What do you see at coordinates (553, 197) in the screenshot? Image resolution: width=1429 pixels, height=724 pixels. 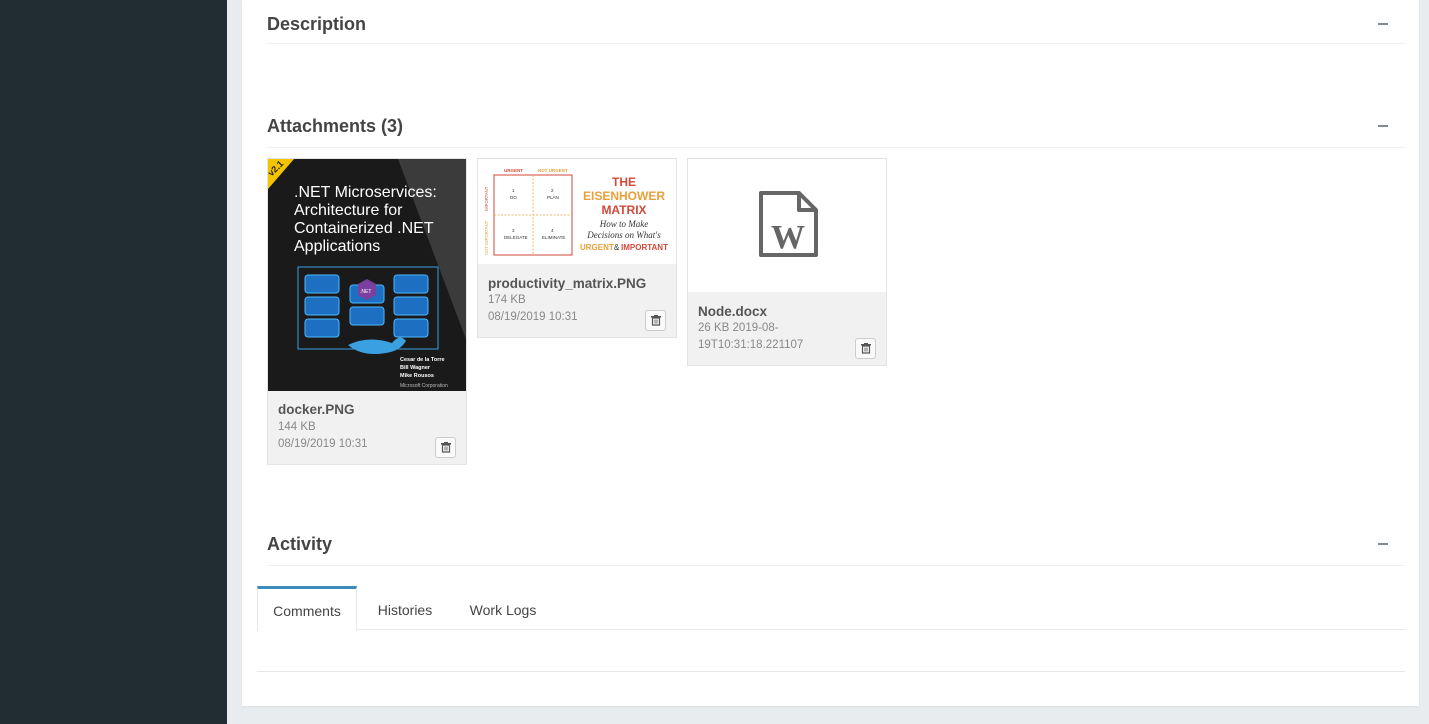 I see `svg-text: PLAN` at bounding box center [553, 197].